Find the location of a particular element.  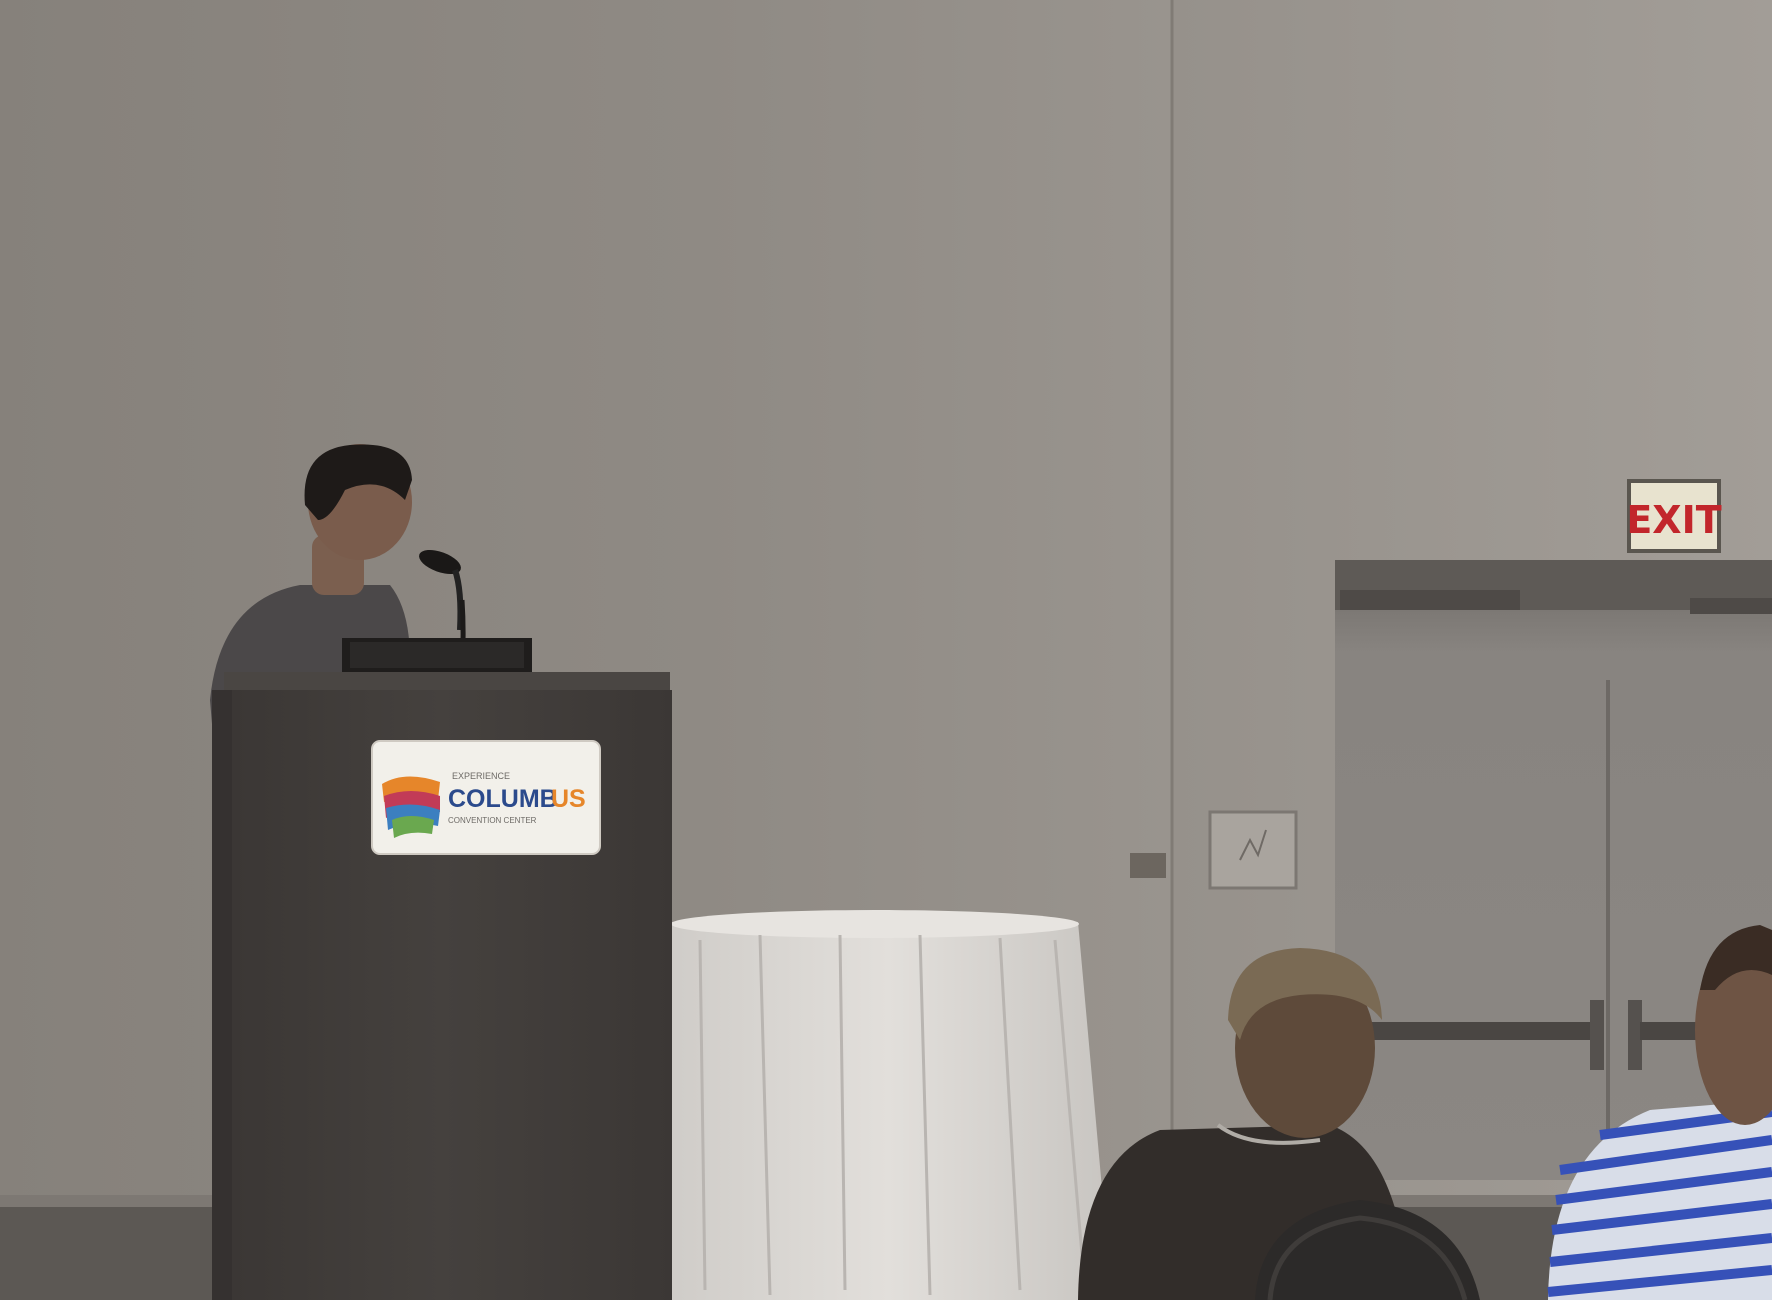

exit-sign-text: EXIT is located at coordinates (1673, 520).